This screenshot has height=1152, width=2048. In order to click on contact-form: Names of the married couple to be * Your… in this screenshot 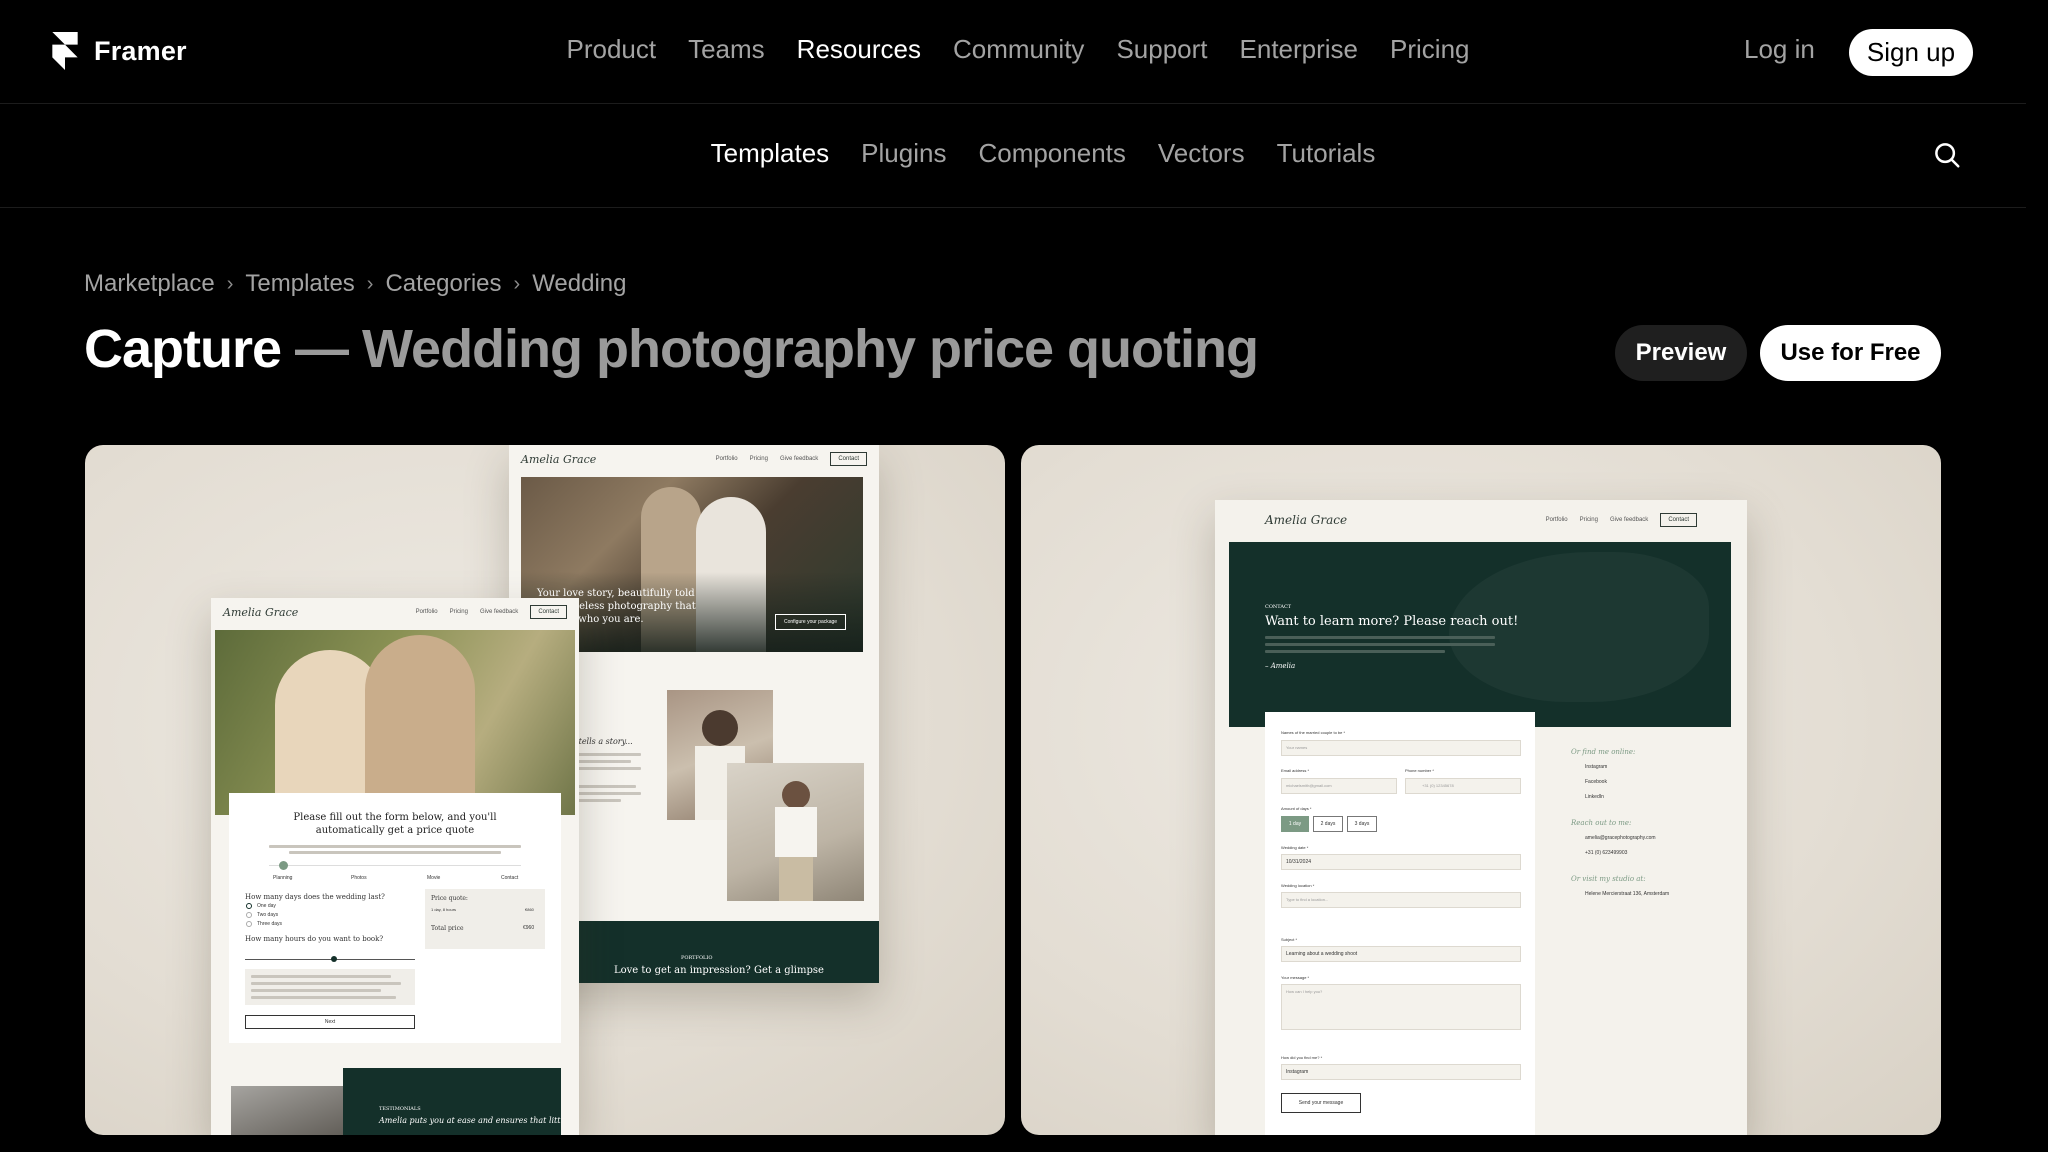, I will do `click(1400, 923)`.